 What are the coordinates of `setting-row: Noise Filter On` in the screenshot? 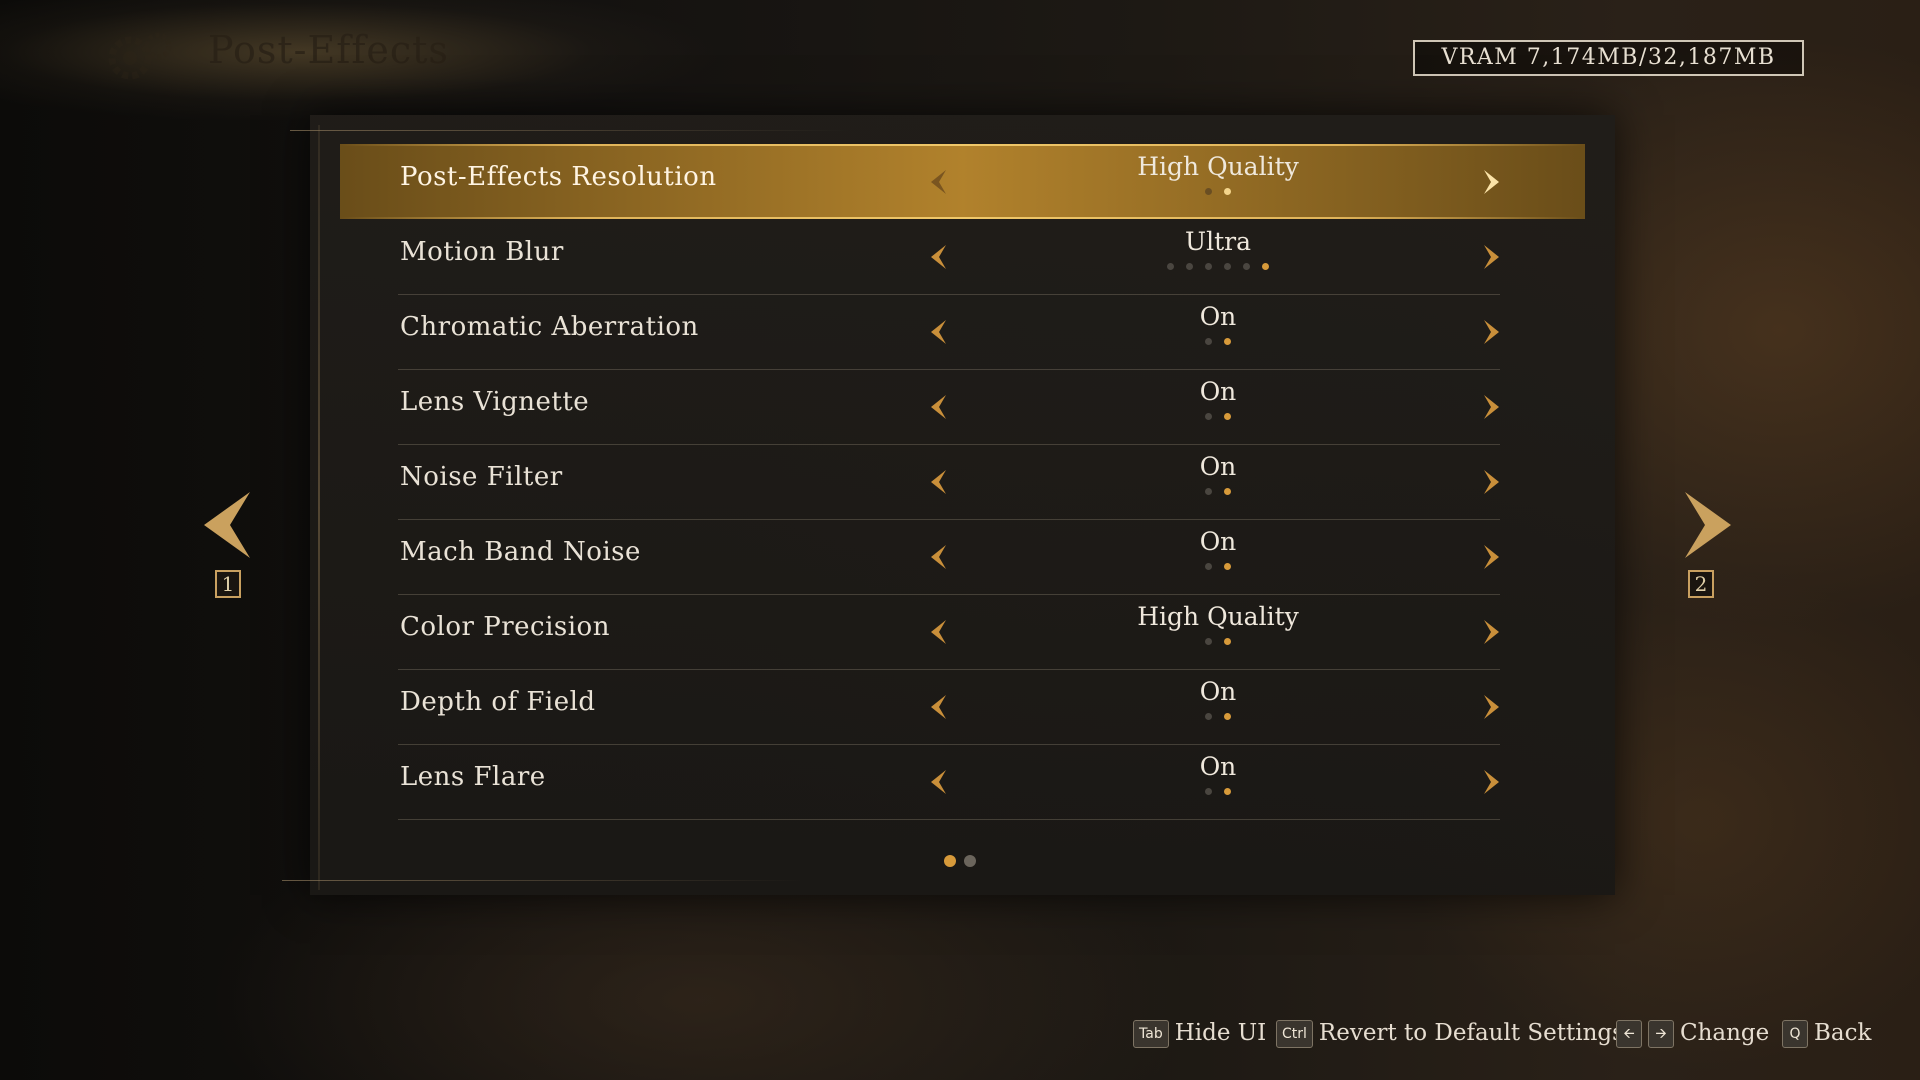 It's located at (949, 482).